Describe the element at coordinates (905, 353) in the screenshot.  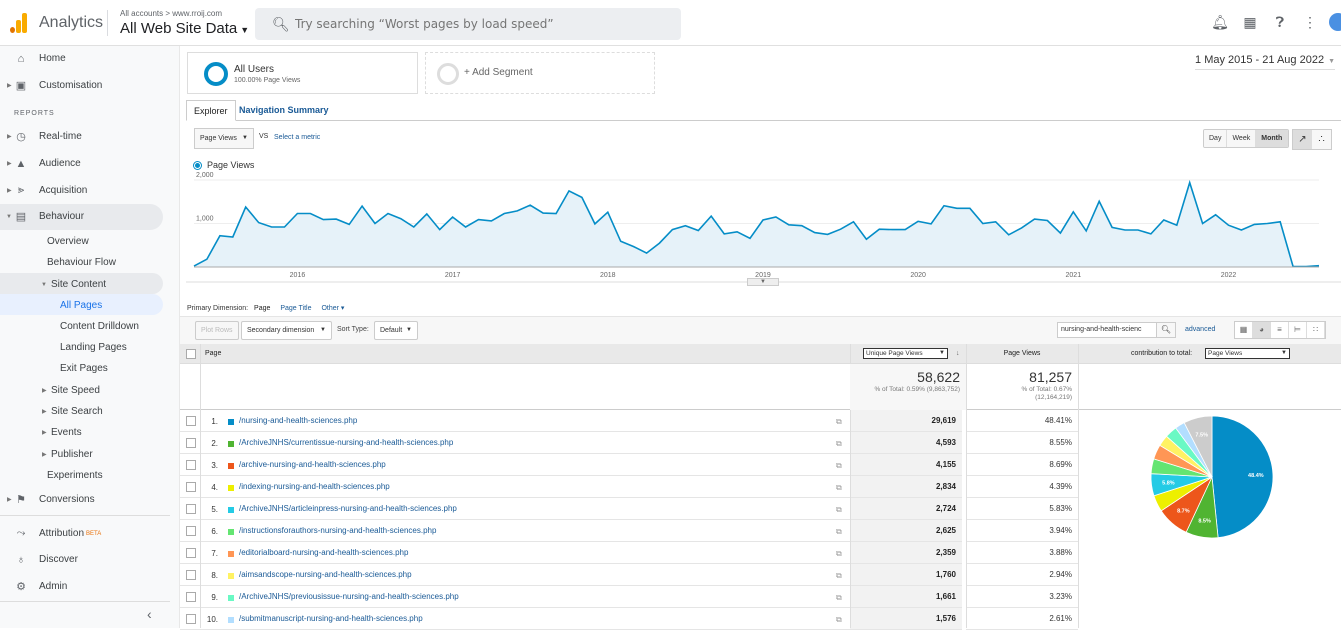
I see `unique-page-views-selector: Unique Page Views ▼` at that location.